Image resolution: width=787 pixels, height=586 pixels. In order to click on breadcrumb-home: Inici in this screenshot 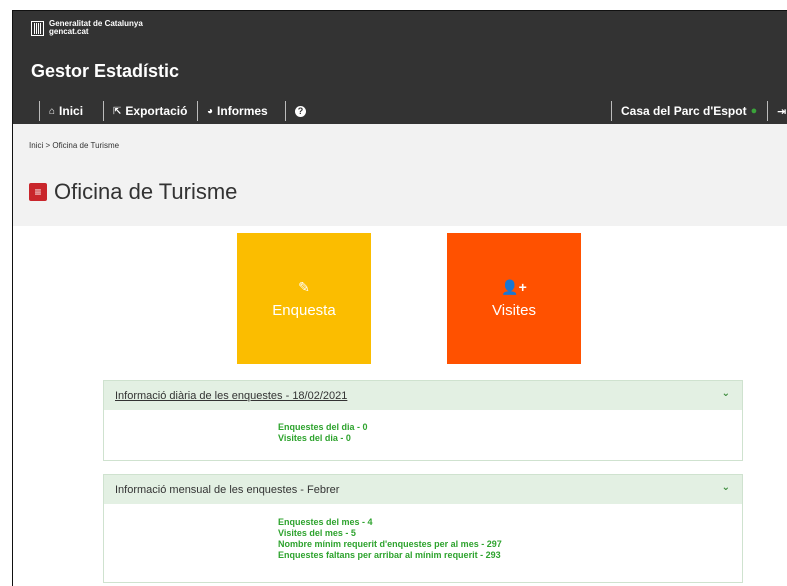, I will do `click(36, 145)`.